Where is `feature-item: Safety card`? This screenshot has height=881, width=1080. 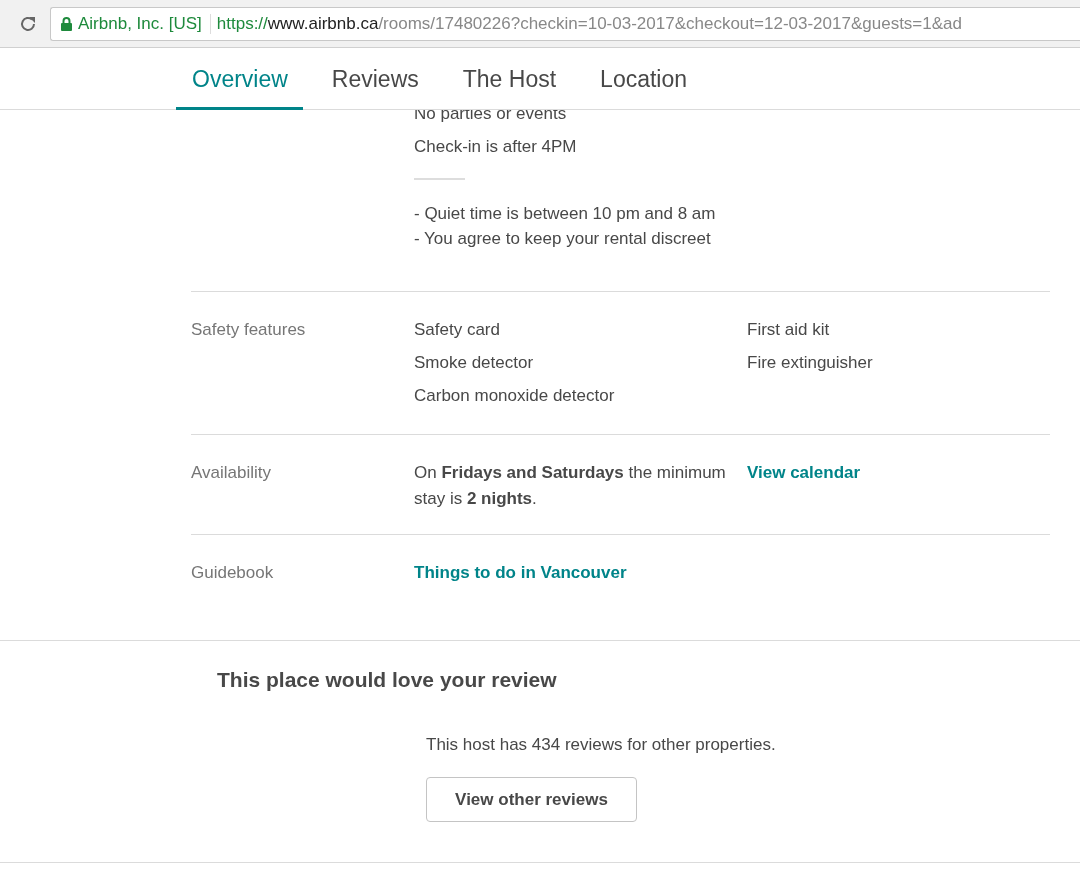 feature-item: Safety card is located at coordinates (457, 330).